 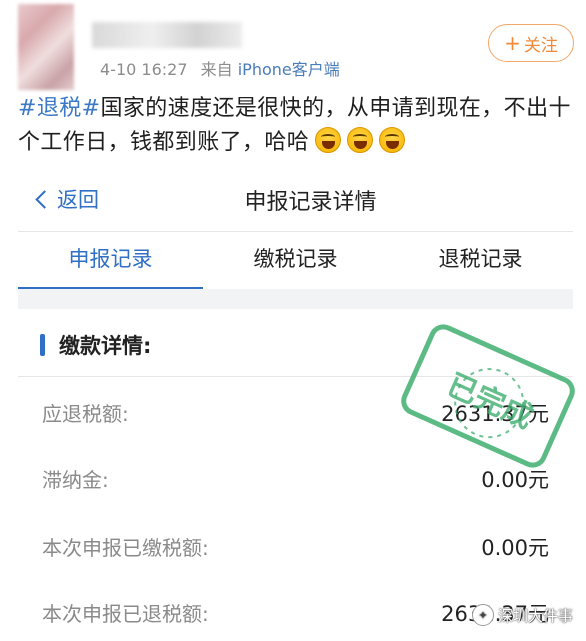 I want to click on section-marker, so click(x=42, y=345).